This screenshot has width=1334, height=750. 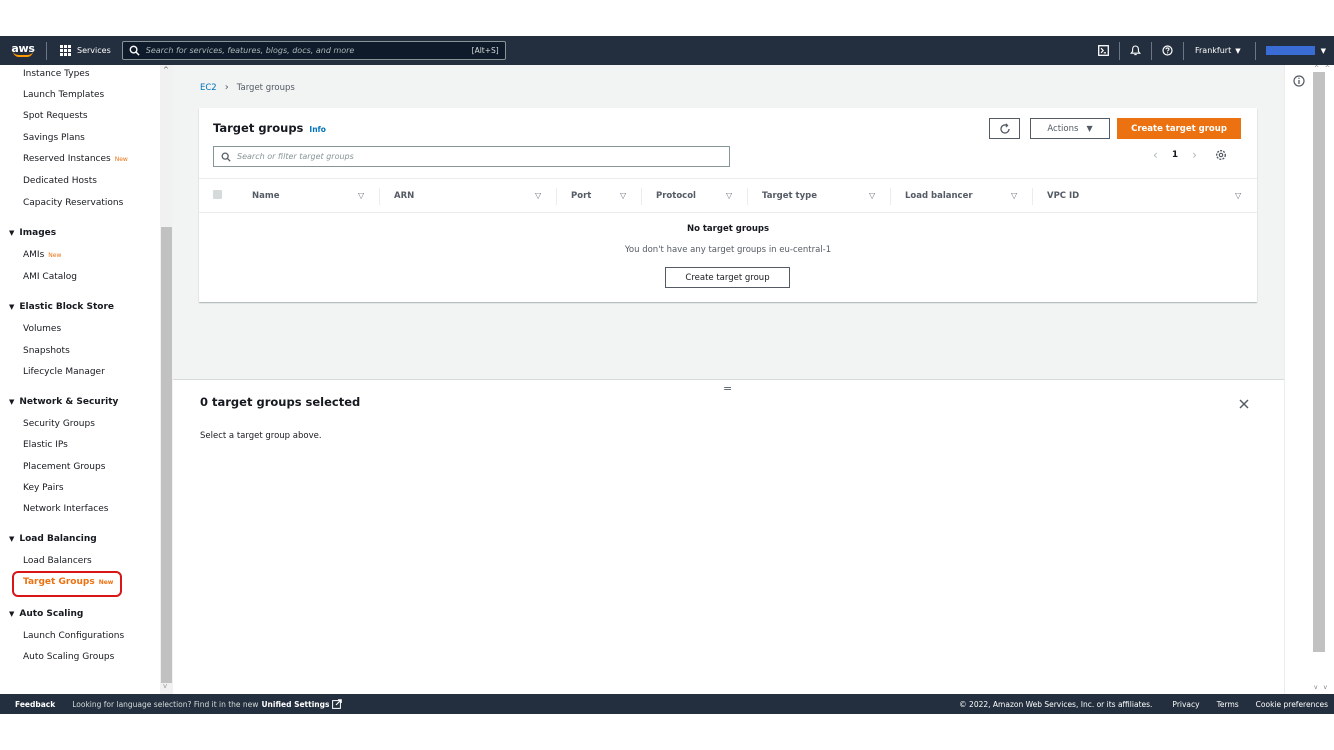 I want to click on breadcrumb-link-ec2: EC2, so click(x=208, y=88).